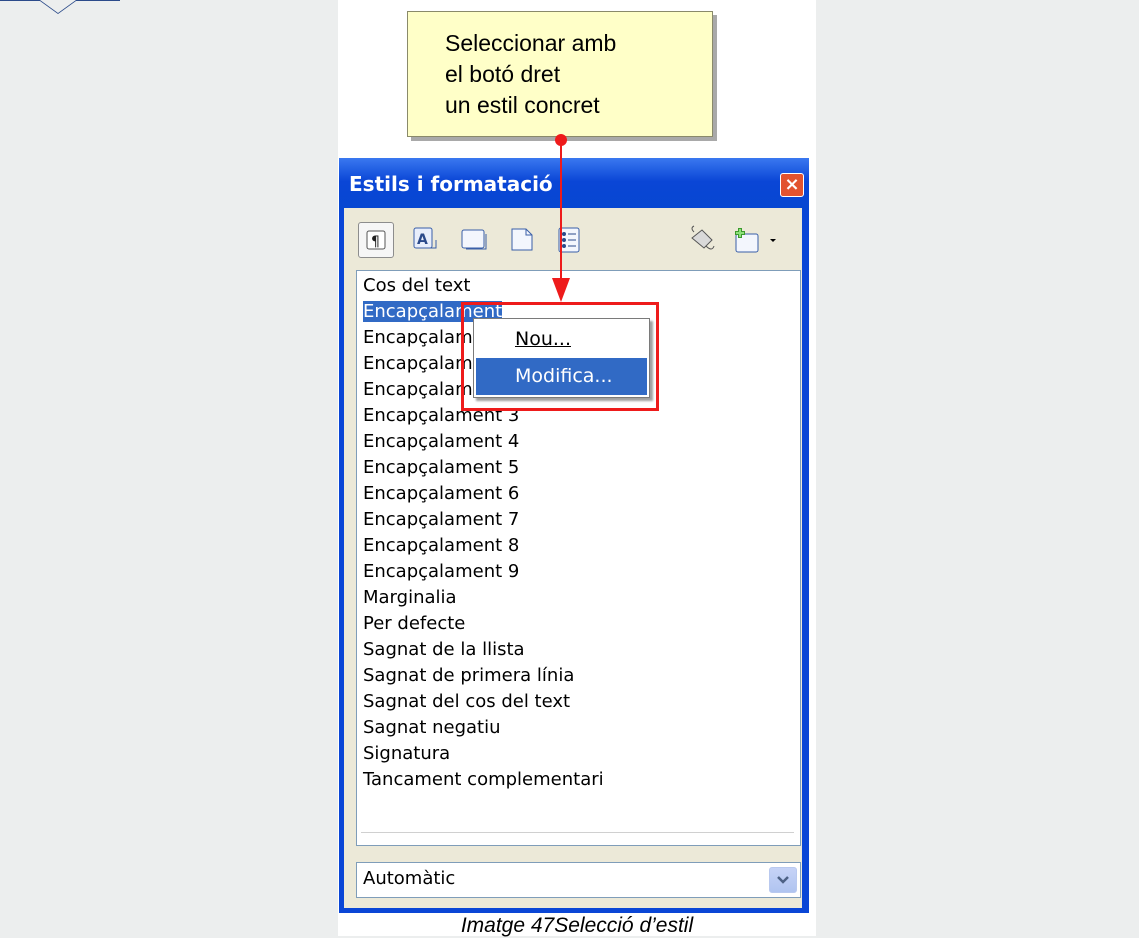  Describe the element at coordinates (414, 624) in the screenshot. I see `list-item: Per defecte` at that location.